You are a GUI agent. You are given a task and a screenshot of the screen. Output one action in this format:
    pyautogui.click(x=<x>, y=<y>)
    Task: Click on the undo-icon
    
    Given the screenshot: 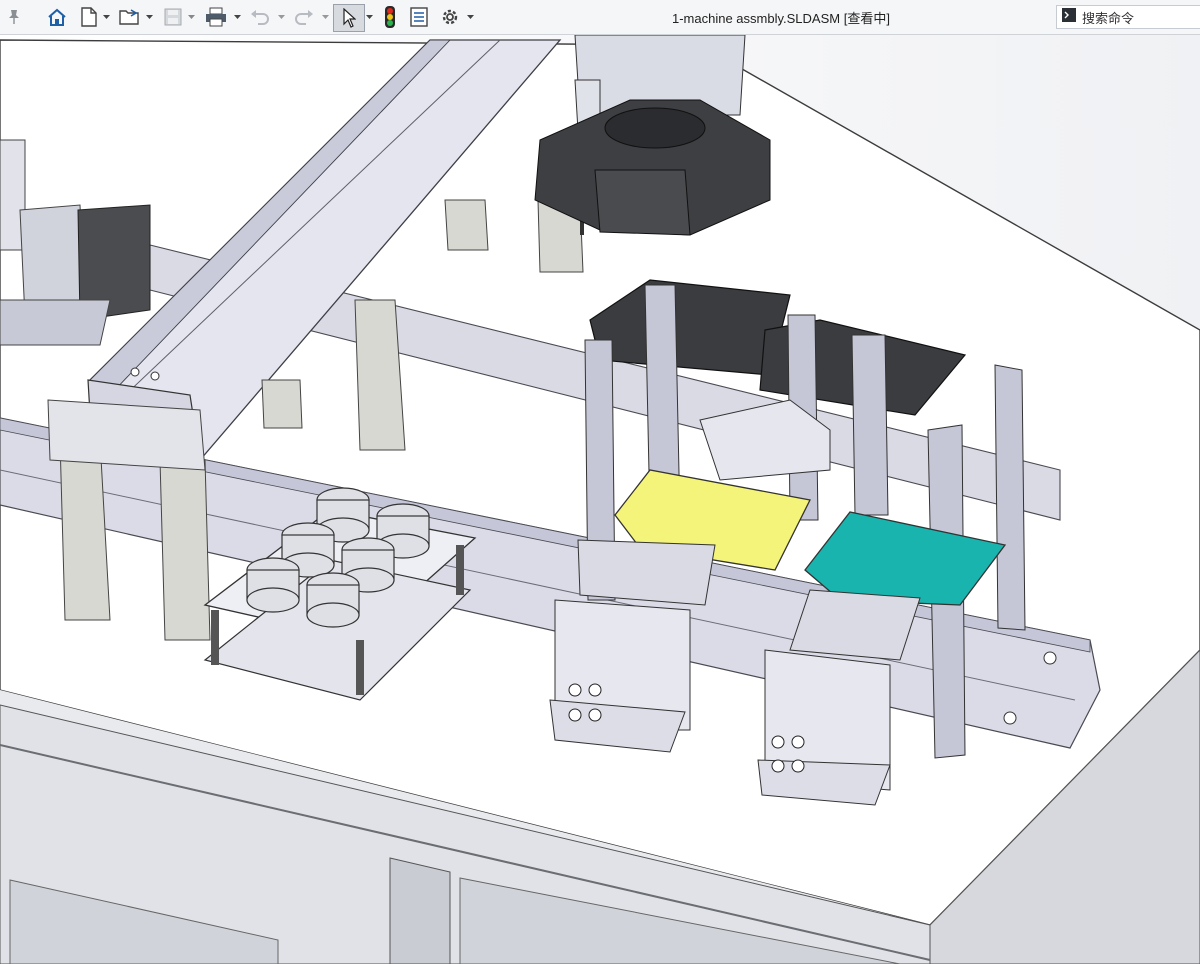 What is the action you would take?
    pyautogui.click(x=260, y=17)
    